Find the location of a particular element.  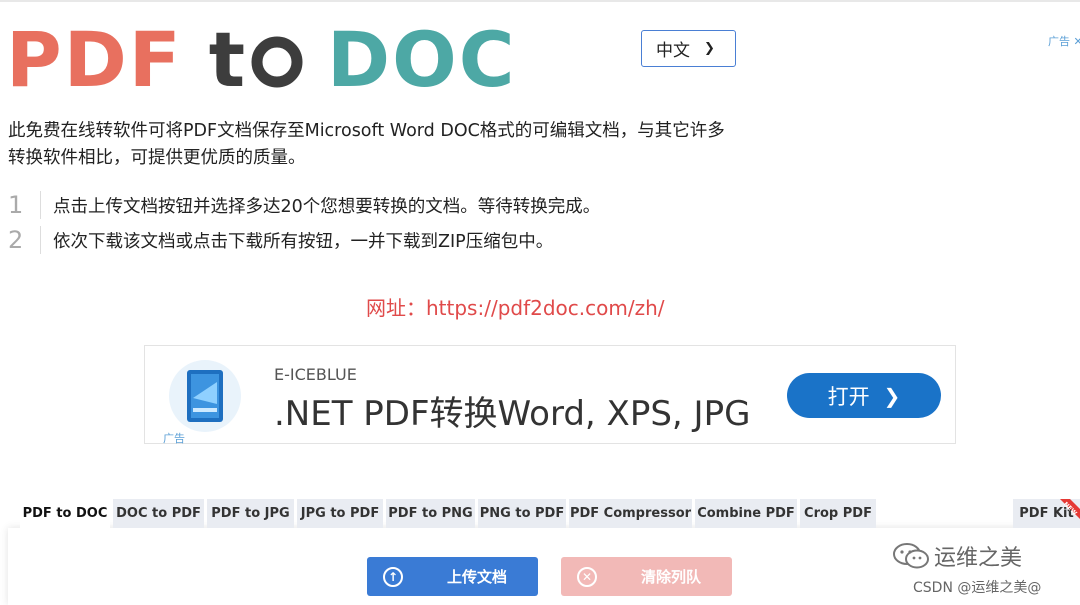

top-border is located at coordinates (540, 1).